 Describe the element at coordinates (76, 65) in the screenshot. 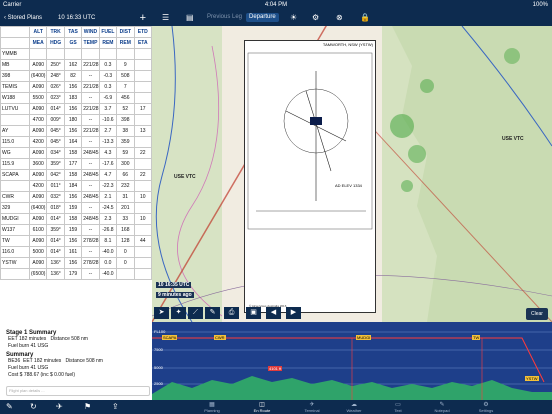

I see `table-row: MB A090 250° 162 221/28 0.3 9` at that location.